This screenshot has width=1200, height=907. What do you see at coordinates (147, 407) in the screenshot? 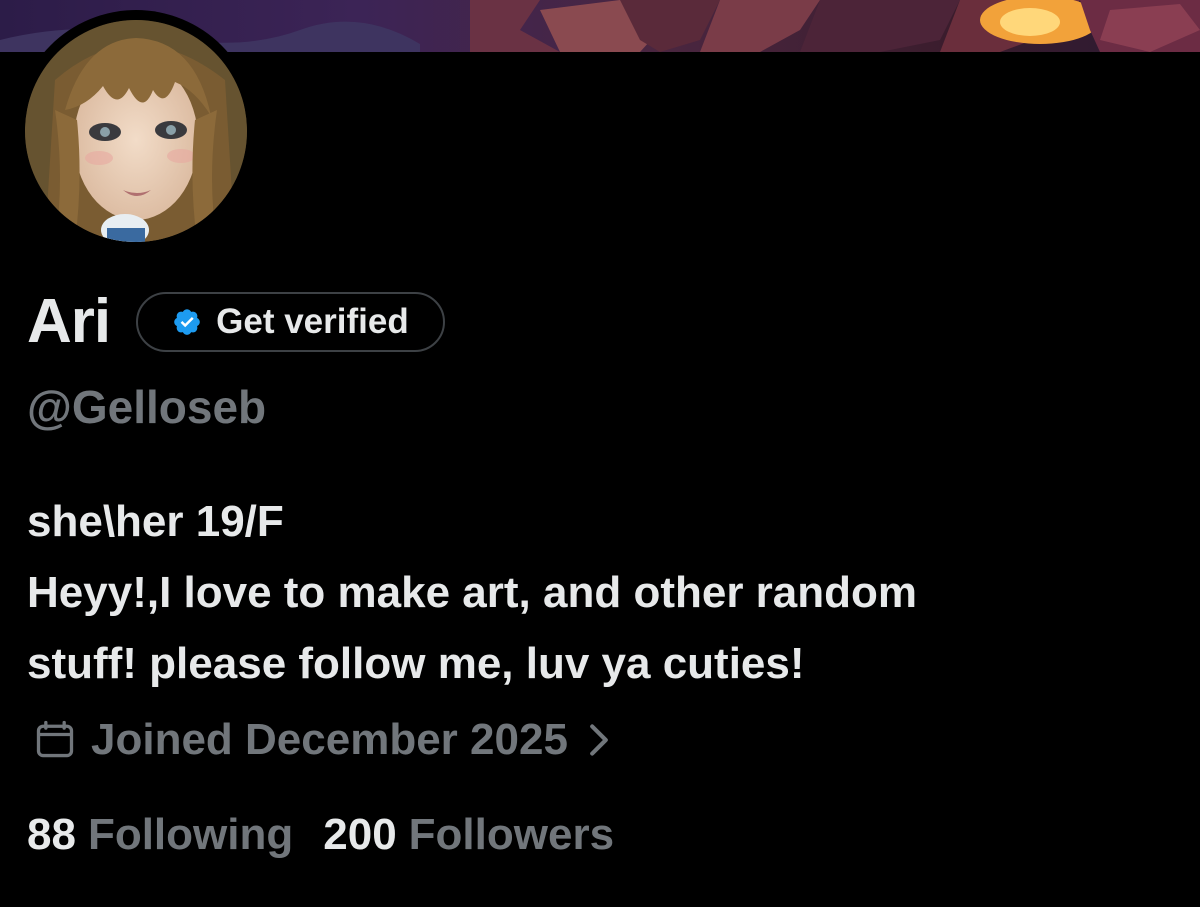
I see `username-handle: @Gelloseb` at bounding box center [147, 407].